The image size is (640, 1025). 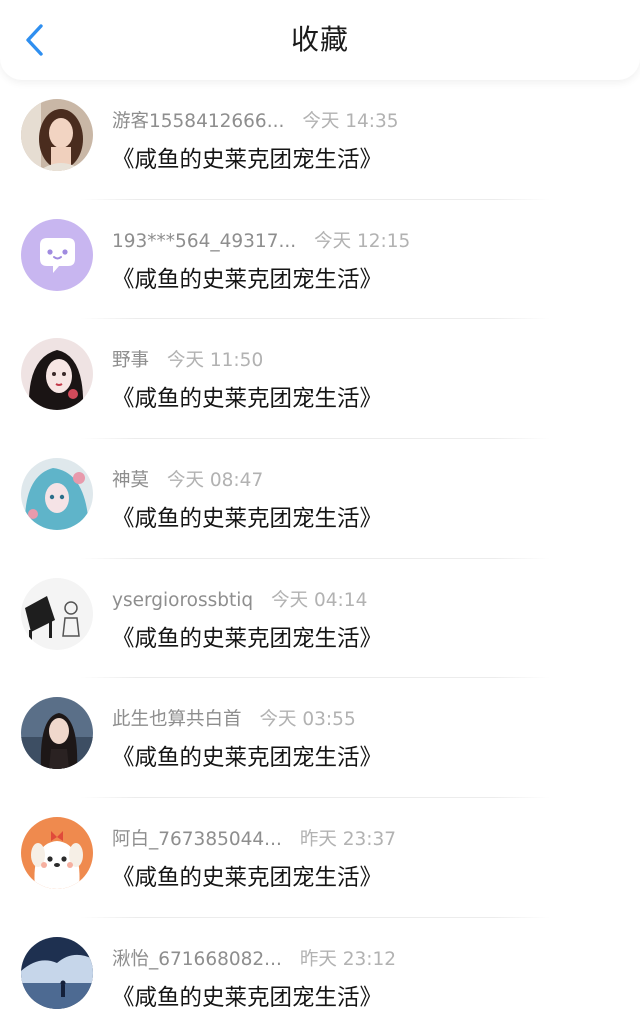 I want to click on item-meta: 游客1558412666... 今天 14:35, so click(x=255, y=120).